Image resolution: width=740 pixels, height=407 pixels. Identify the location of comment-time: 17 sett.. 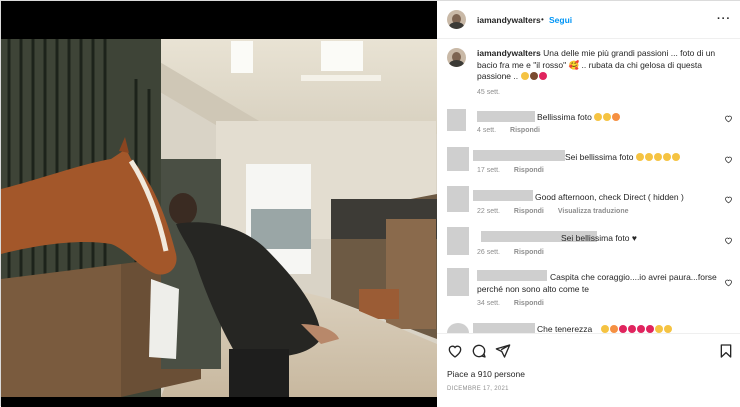
(488, 170).